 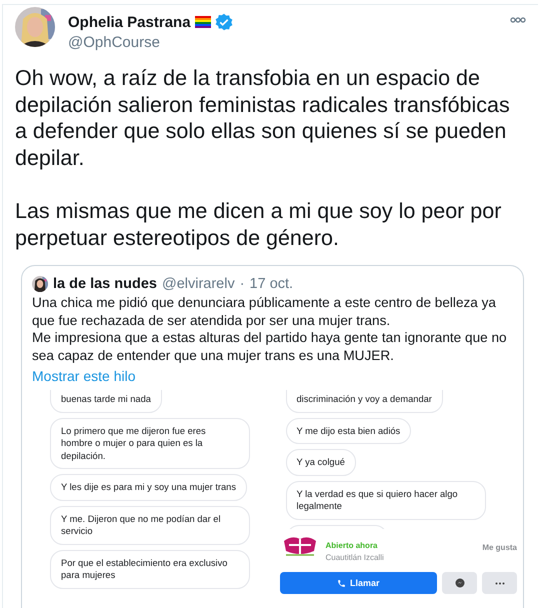 I want to click on tweet-text: Las mismas que me dicen a mi que soy lo peor por perpetuar estereotipos de género., so click(x=258, y=224).